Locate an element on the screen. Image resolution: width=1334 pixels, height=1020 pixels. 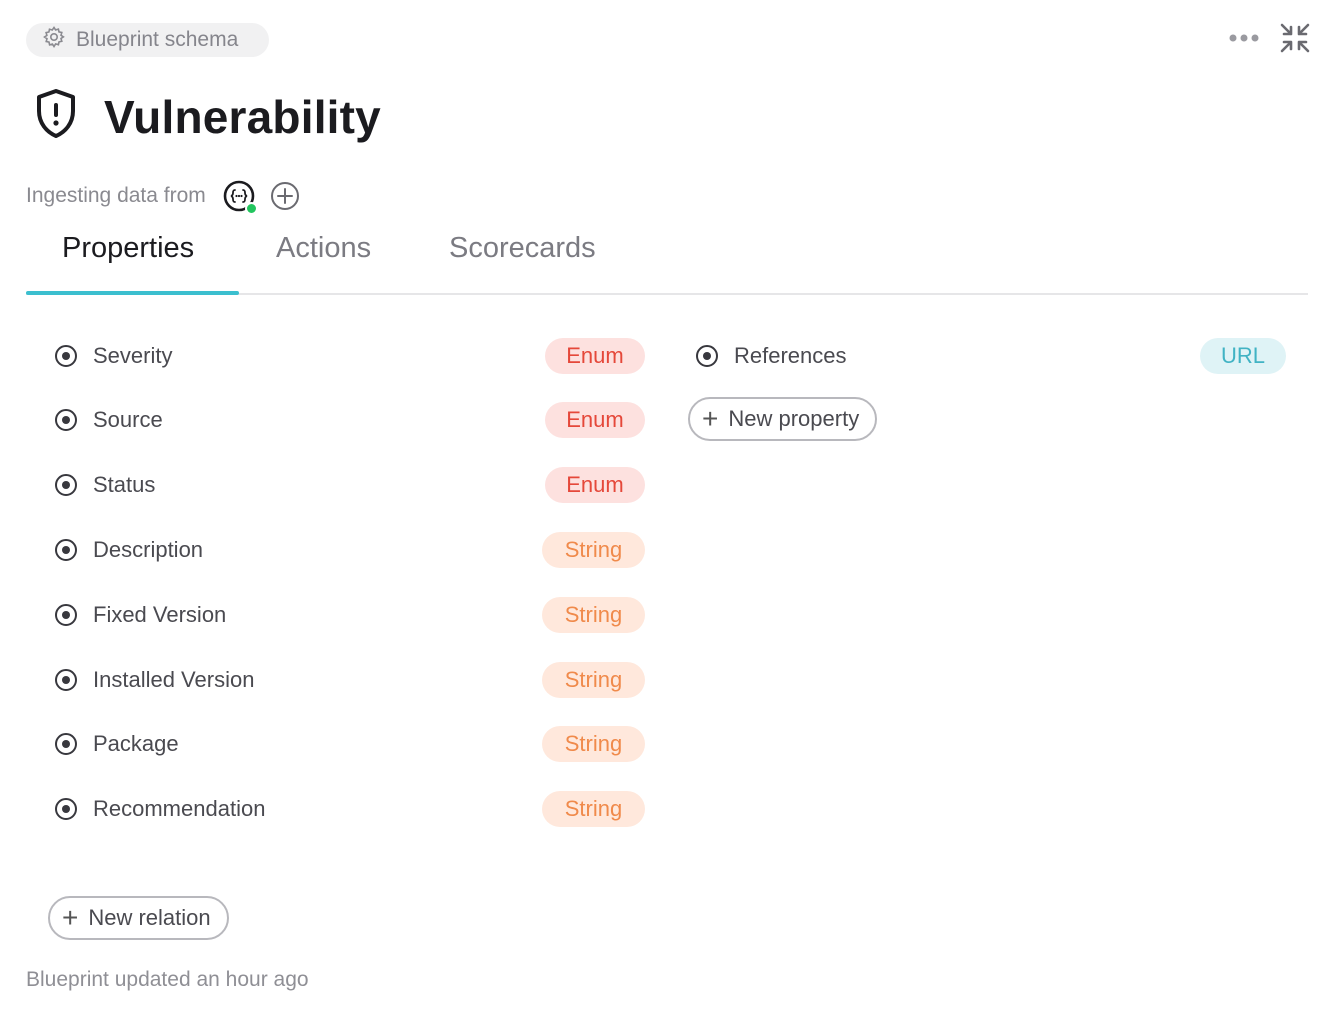
source-status-dot is located at coordinates (251, 208).